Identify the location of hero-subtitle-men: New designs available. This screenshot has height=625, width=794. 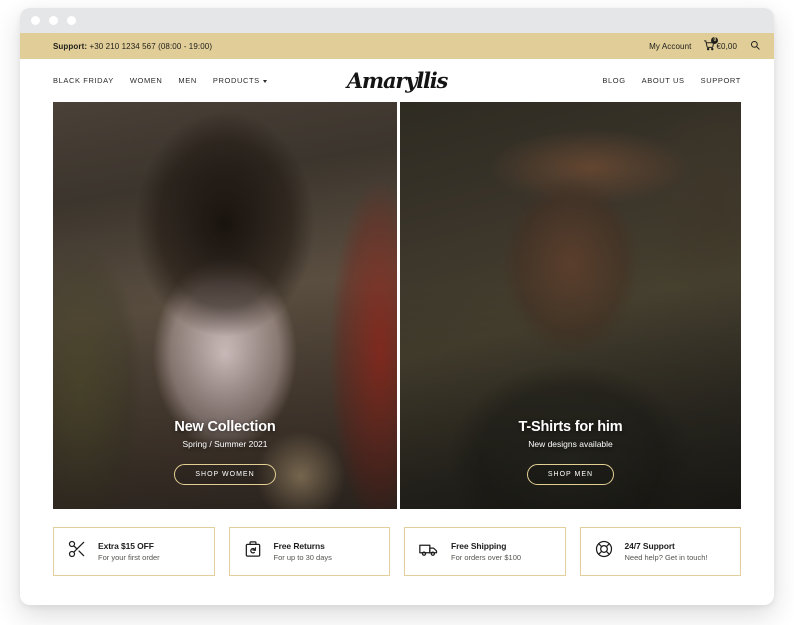
(570, 444).